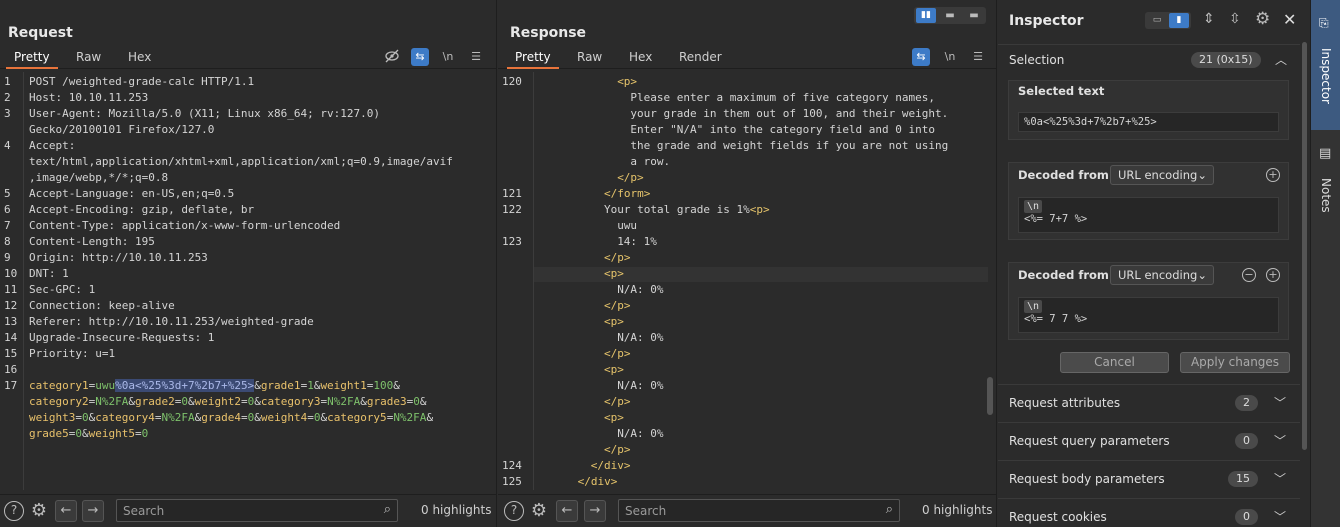  What do you see at coordinates (49, 433) in the screenshot?
I see `code-token: grade5` at bounding box center [49, 433].